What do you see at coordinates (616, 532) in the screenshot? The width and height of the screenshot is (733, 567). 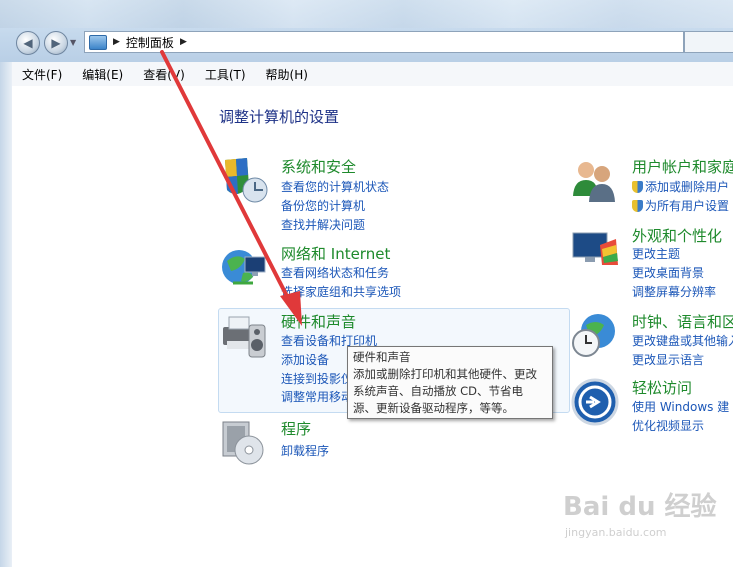 I see `watermark-url: jingyan.baidu.com` at bounding box center [616, 532].